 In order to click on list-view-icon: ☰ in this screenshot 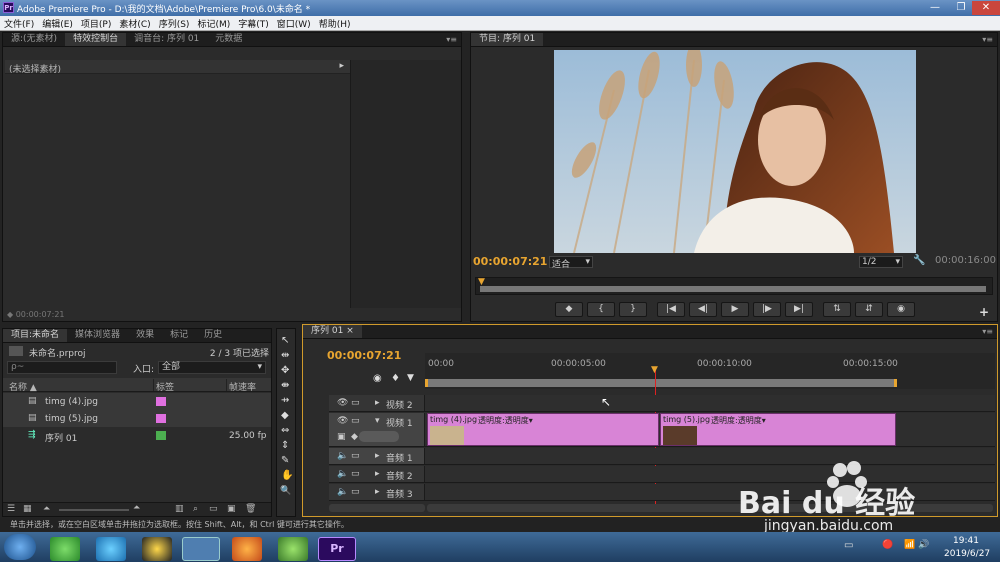, I will do `click(11, 509)`.